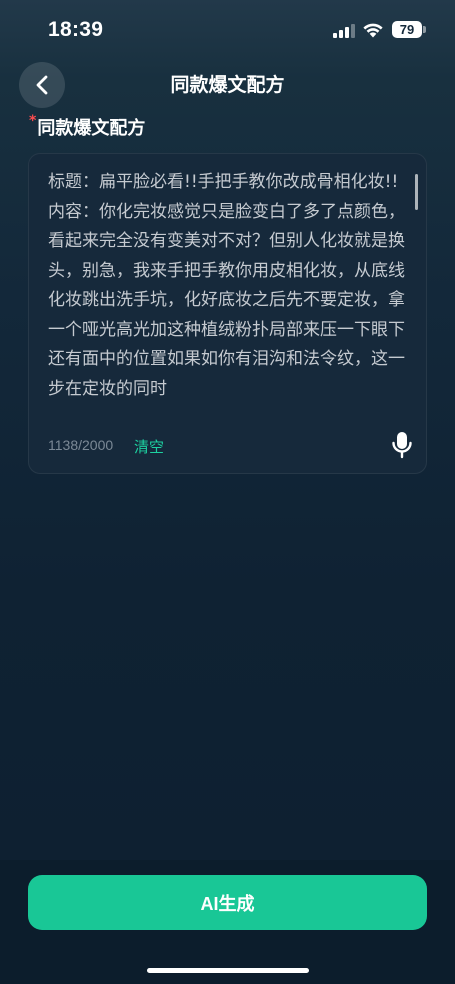  What do you see at coordinates (424, 29) in the screenshot?
I see `battery-tip` at bounding box center [424, 29].